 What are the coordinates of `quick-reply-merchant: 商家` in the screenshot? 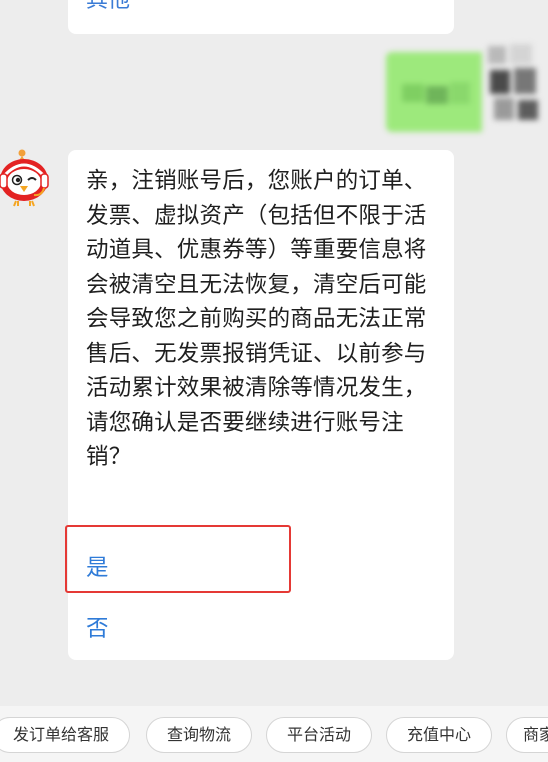 It's located at (527, 735).